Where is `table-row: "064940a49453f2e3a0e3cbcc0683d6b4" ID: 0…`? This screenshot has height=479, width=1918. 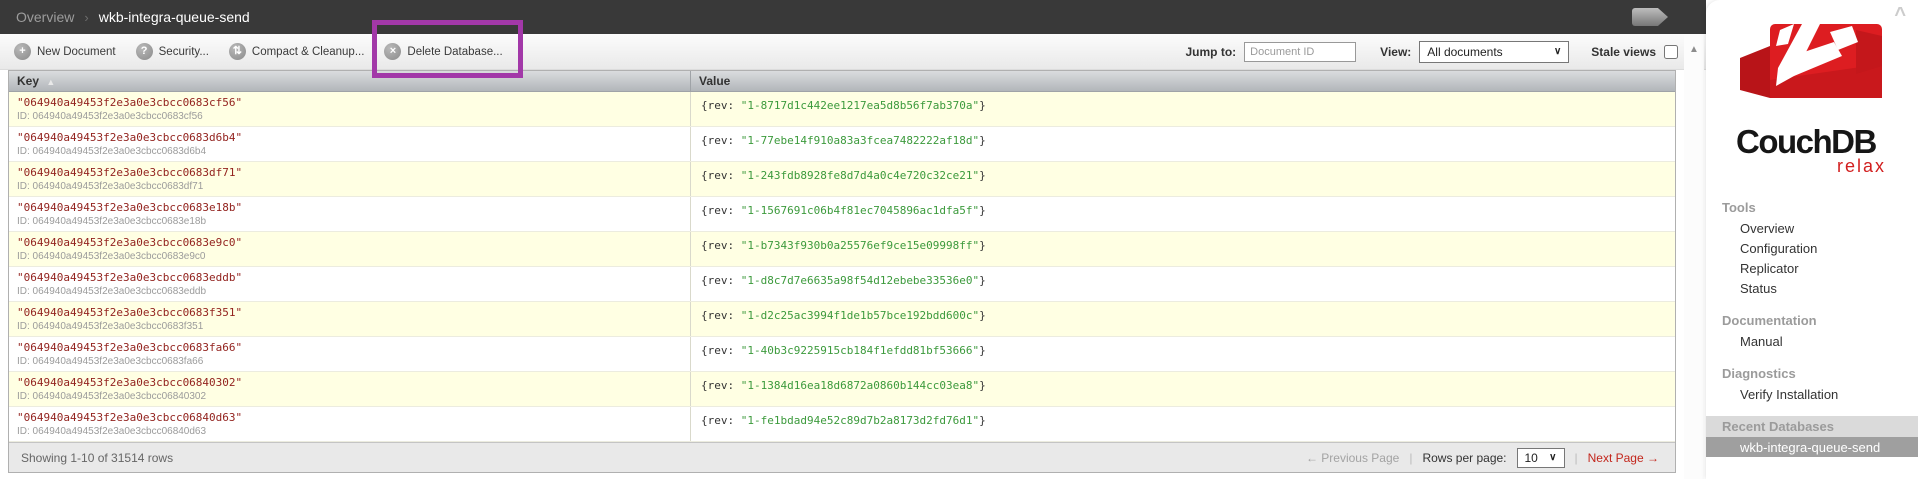 table-row: "064940a49453f2e3a0e3cbcc0683d6b4" ID: 0… is located at coordinates (842, 144).